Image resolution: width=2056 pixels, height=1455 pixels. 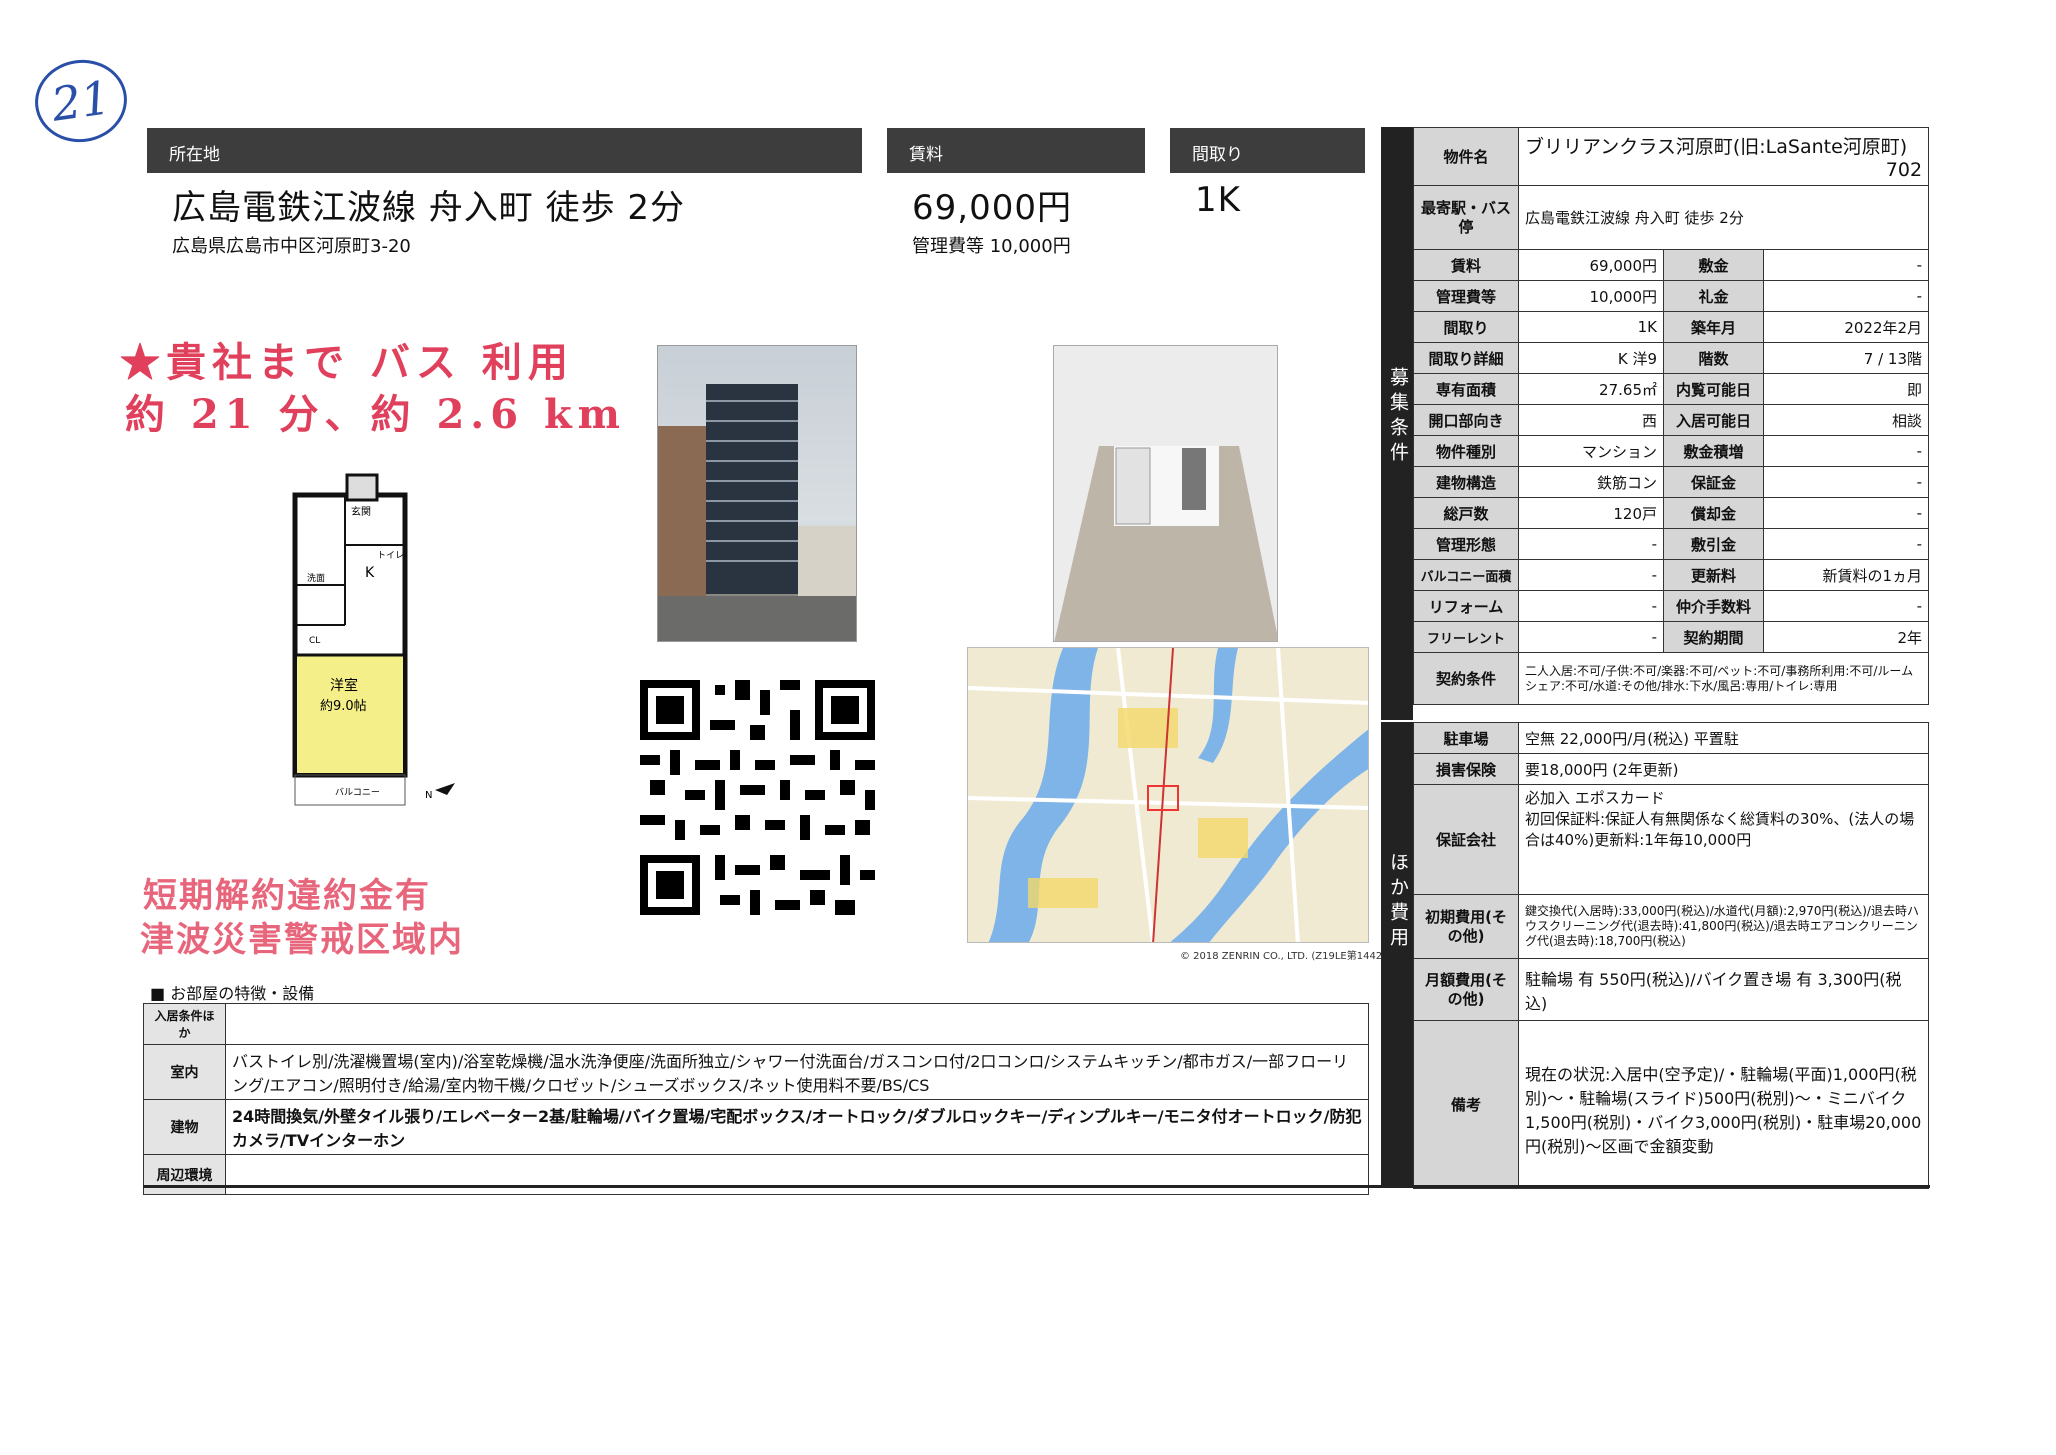 I want to click on initial-costs-label: 初期費用(その他), so click(x=1466, y=926).